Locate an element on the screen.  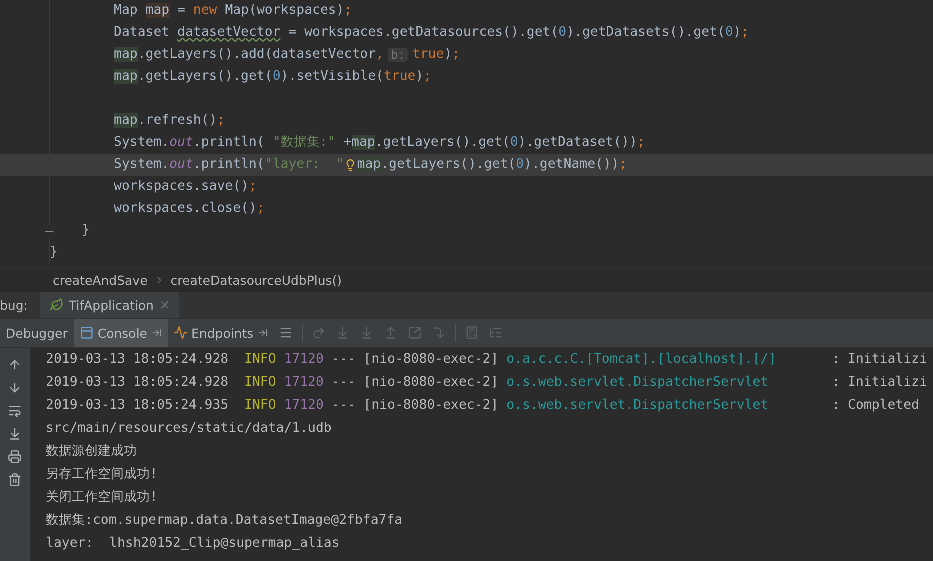
code-line: Map map = new Map(workspaces); is located at coordinates (233, 11).